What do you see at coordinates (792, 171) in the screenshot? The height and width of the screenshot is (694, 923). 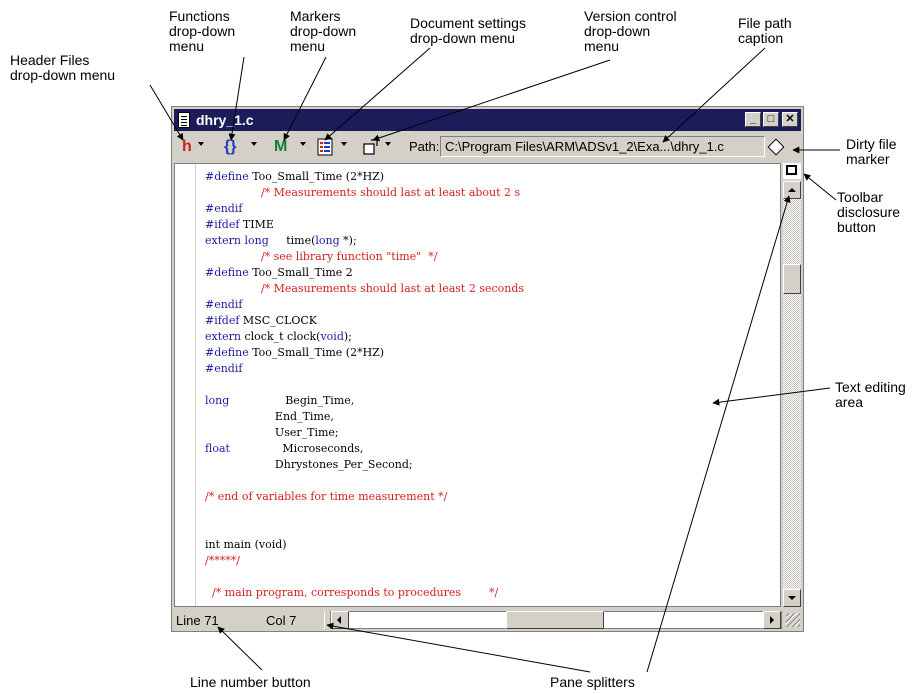 I see `toolbar-disclosure-button` at bounding box center [792, 171].